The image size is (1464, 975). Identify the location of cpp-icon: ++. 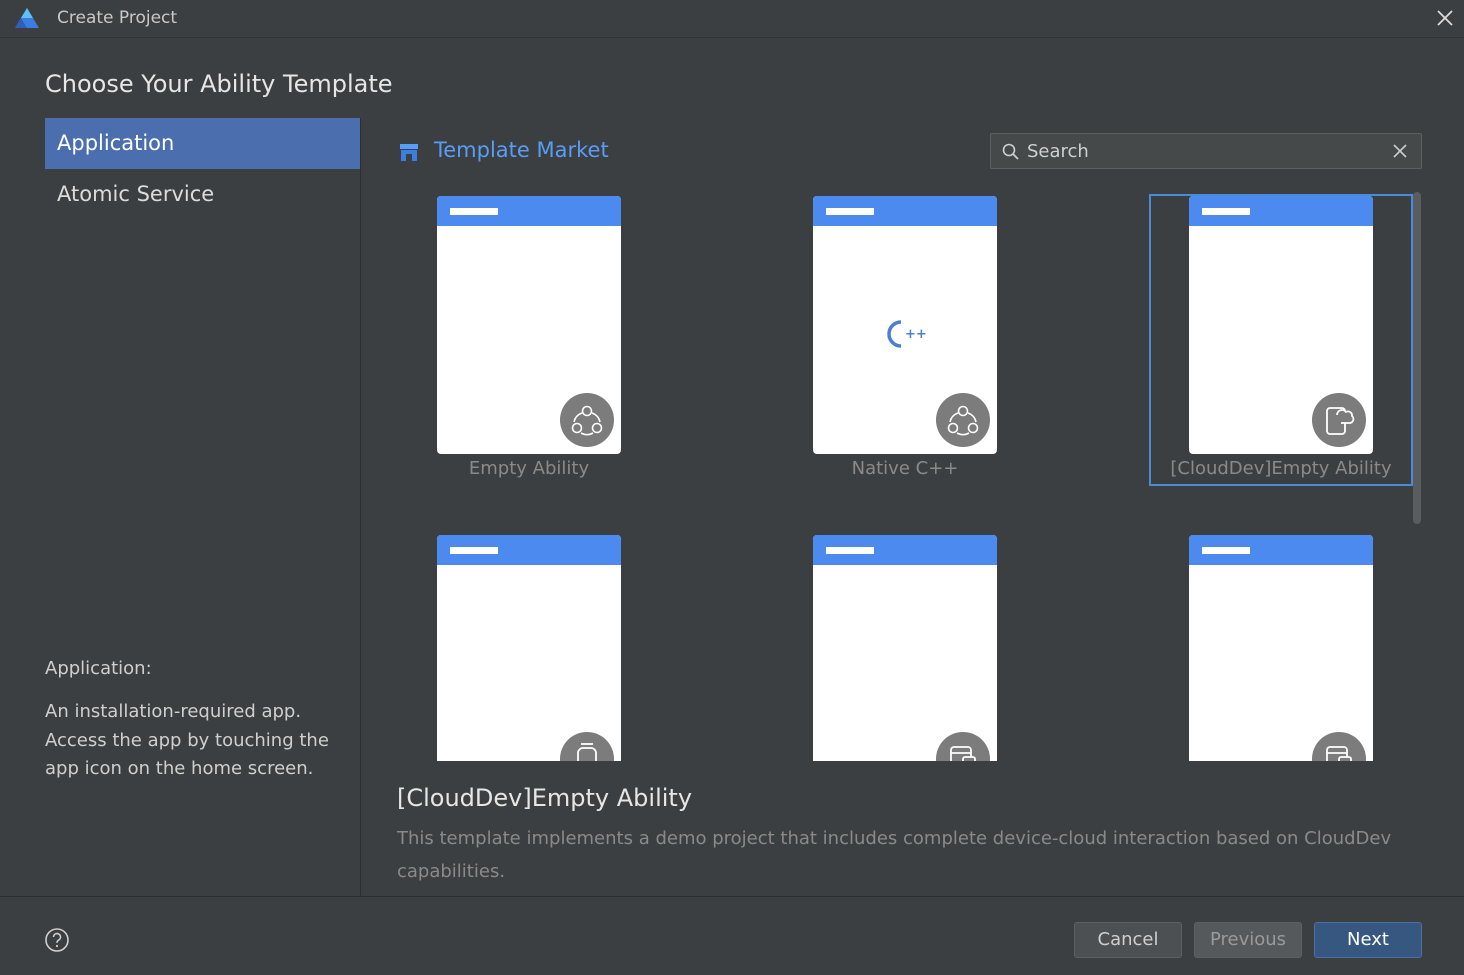
(907, 334).